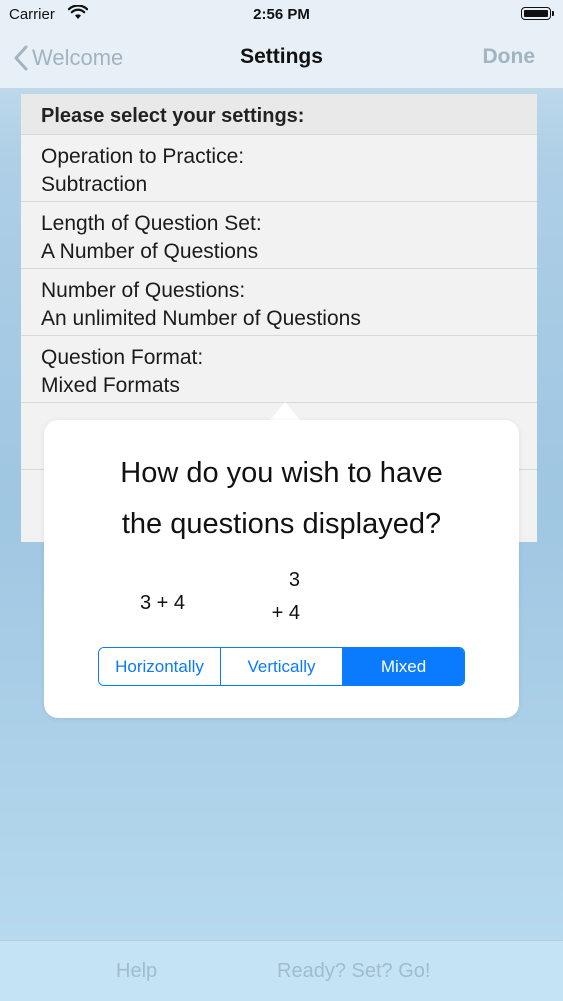 The width and height of the screenshot is (563, 1001). I want to click on segment-vertically: Vertically, so click(281, 666).